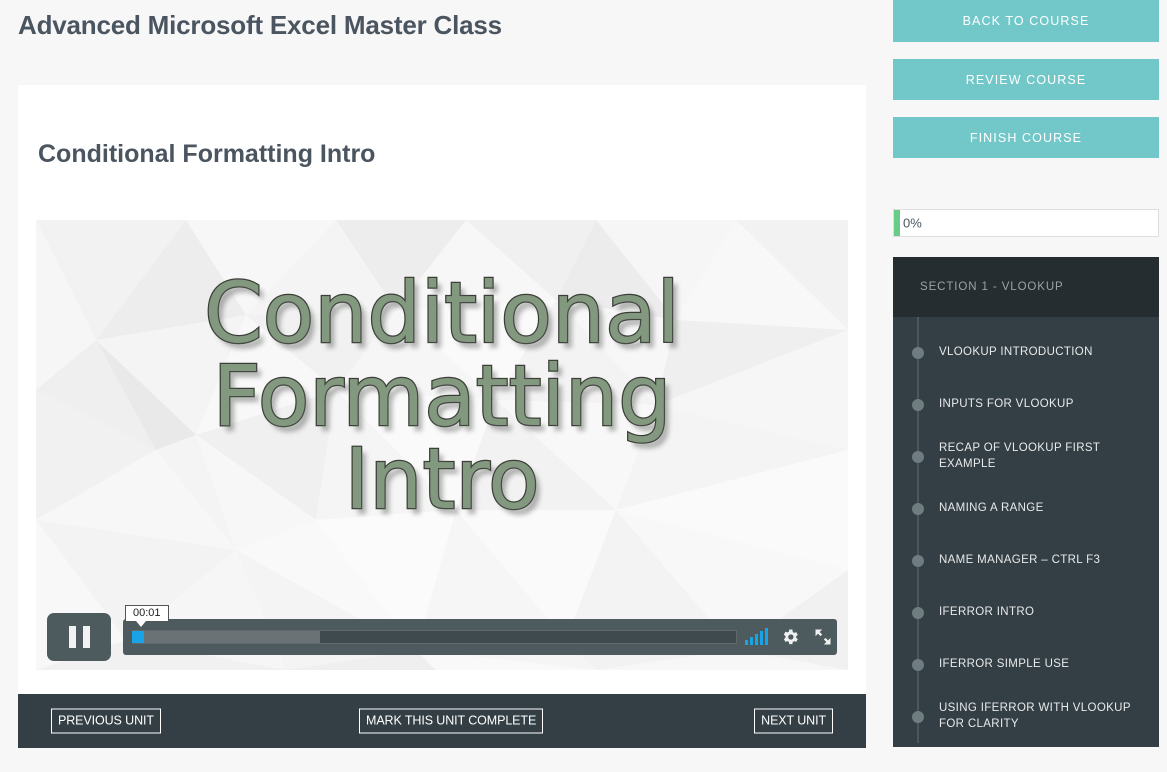  What do you see at coordinates (1026, 223) in the screenshot?
I see `course-progress-bar: 0%` at bounding box center [1026, 223].